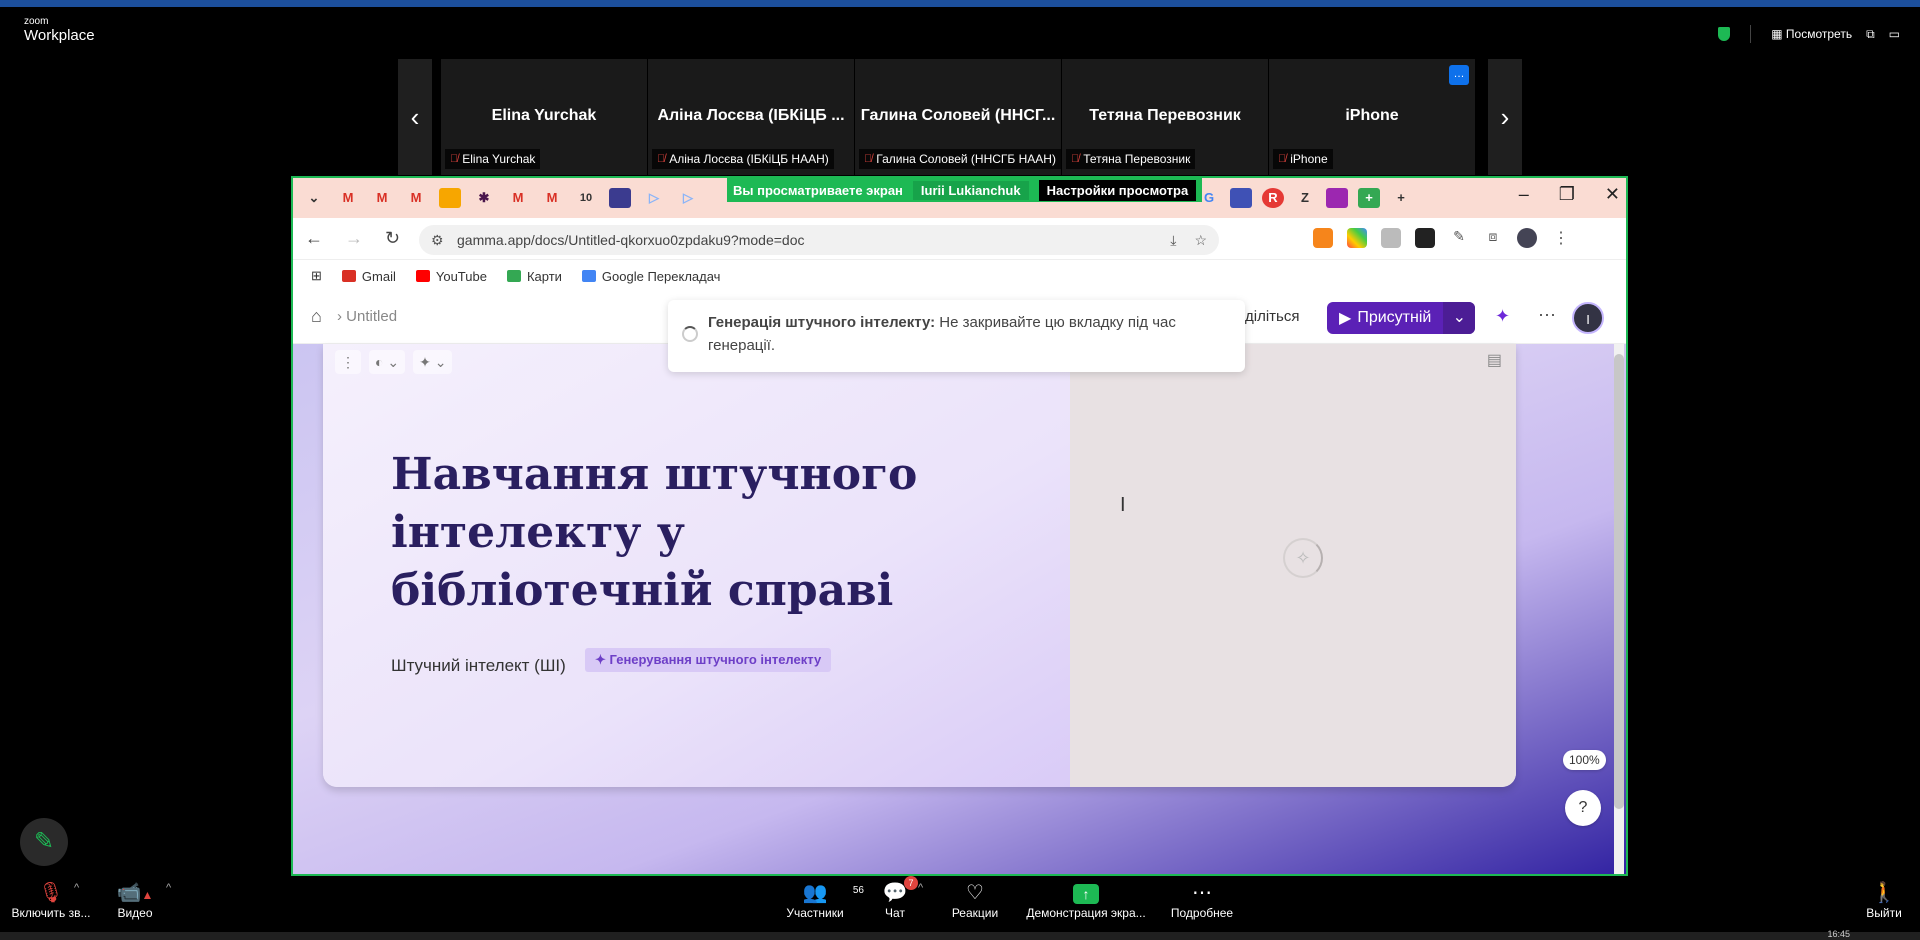 The width and height of the screenshot is (1920, 940). Describe the element at coordinates (1583, 808) in the screenshot. I see `help-button: ?` at that location.